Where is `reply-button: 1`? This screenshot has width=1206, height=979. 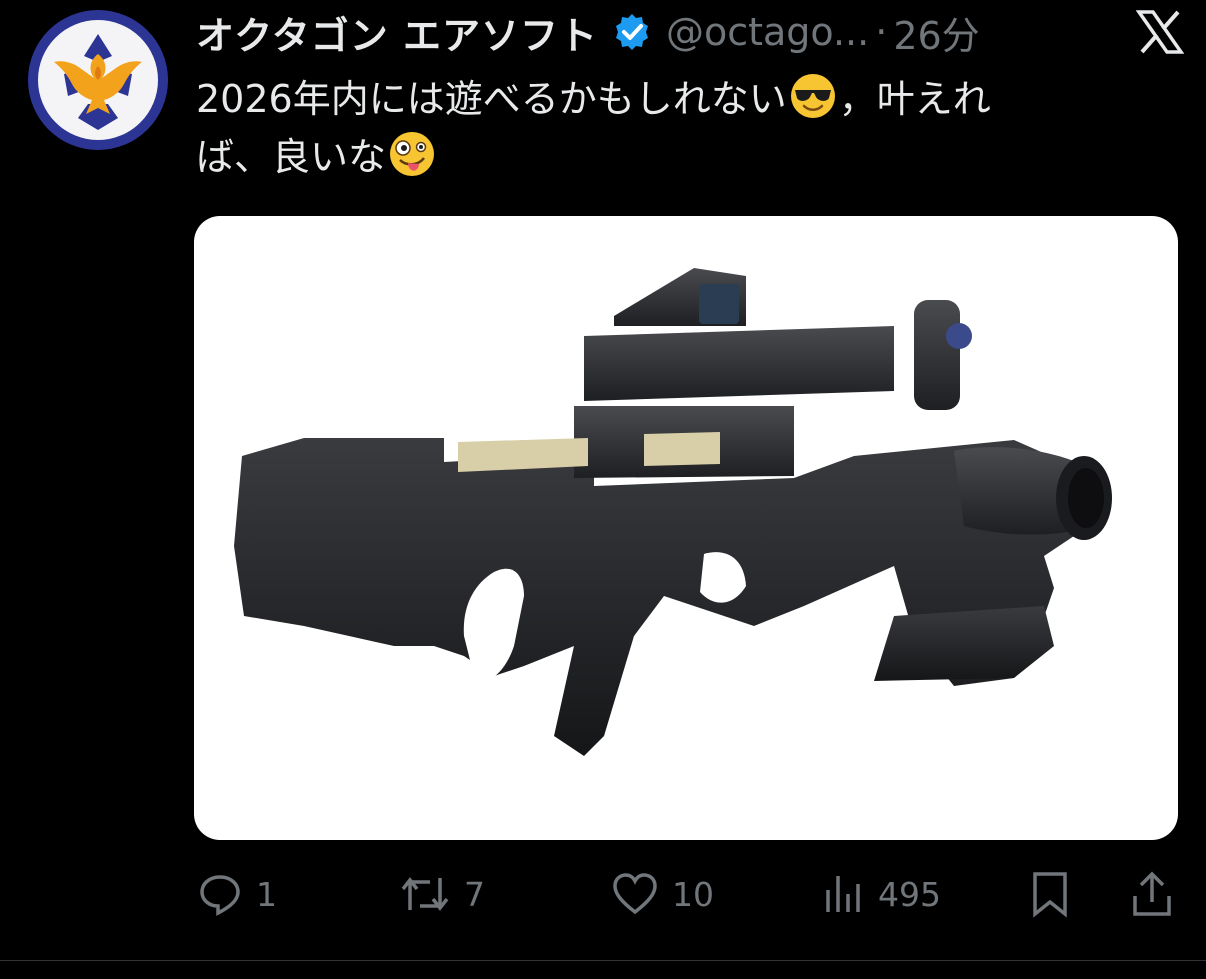 reply-button: 1 is located at coordinates (237, 894).